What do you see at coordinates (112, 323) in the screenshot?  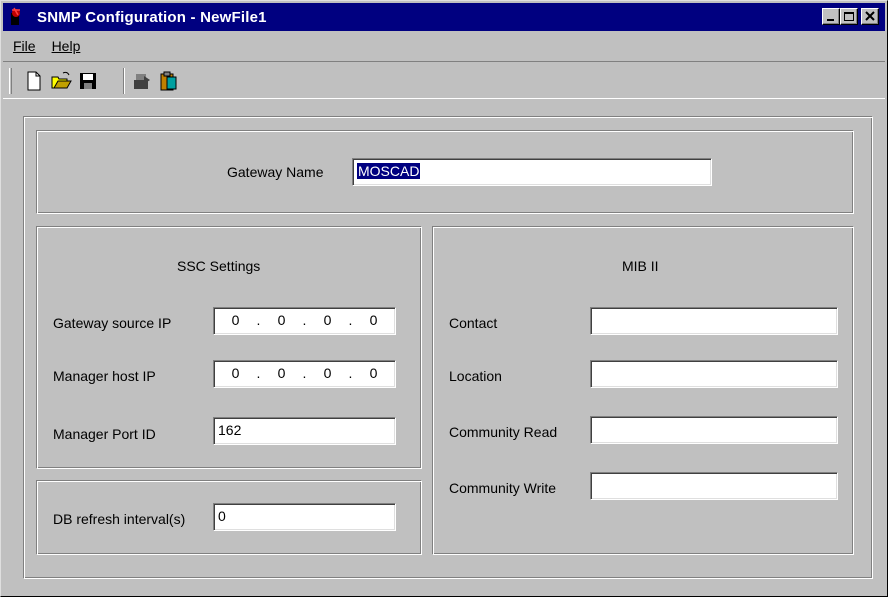 I see `gateway-source-ip-label: Gateway source IP` at bounding box center [112, 323].